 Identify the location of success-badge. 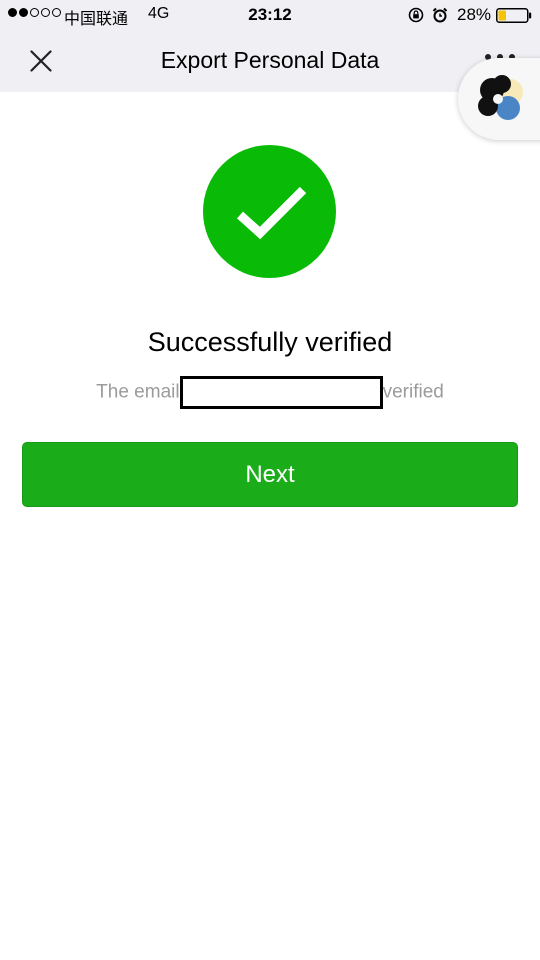
(269, 211).